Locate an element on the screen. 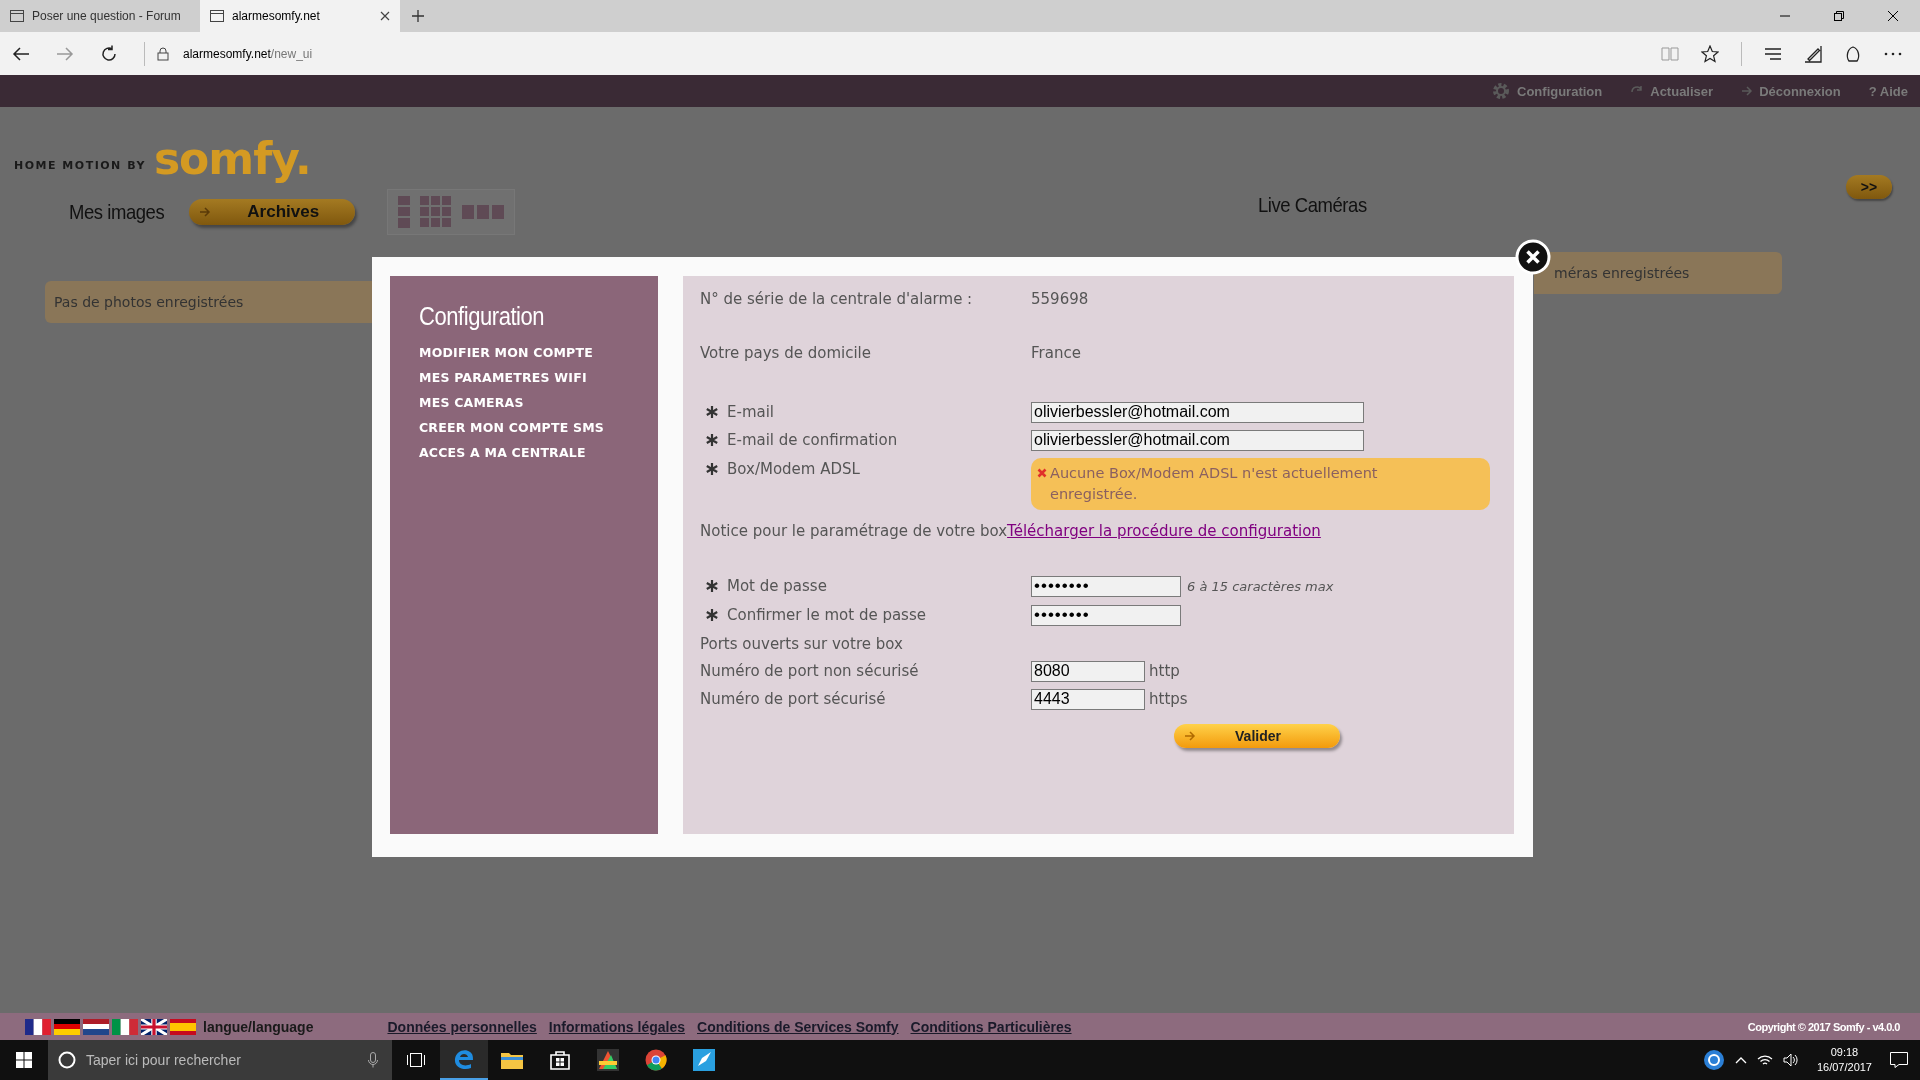 The image size is (1920, 1080). error-icon is located at coordinates (1042, 473).